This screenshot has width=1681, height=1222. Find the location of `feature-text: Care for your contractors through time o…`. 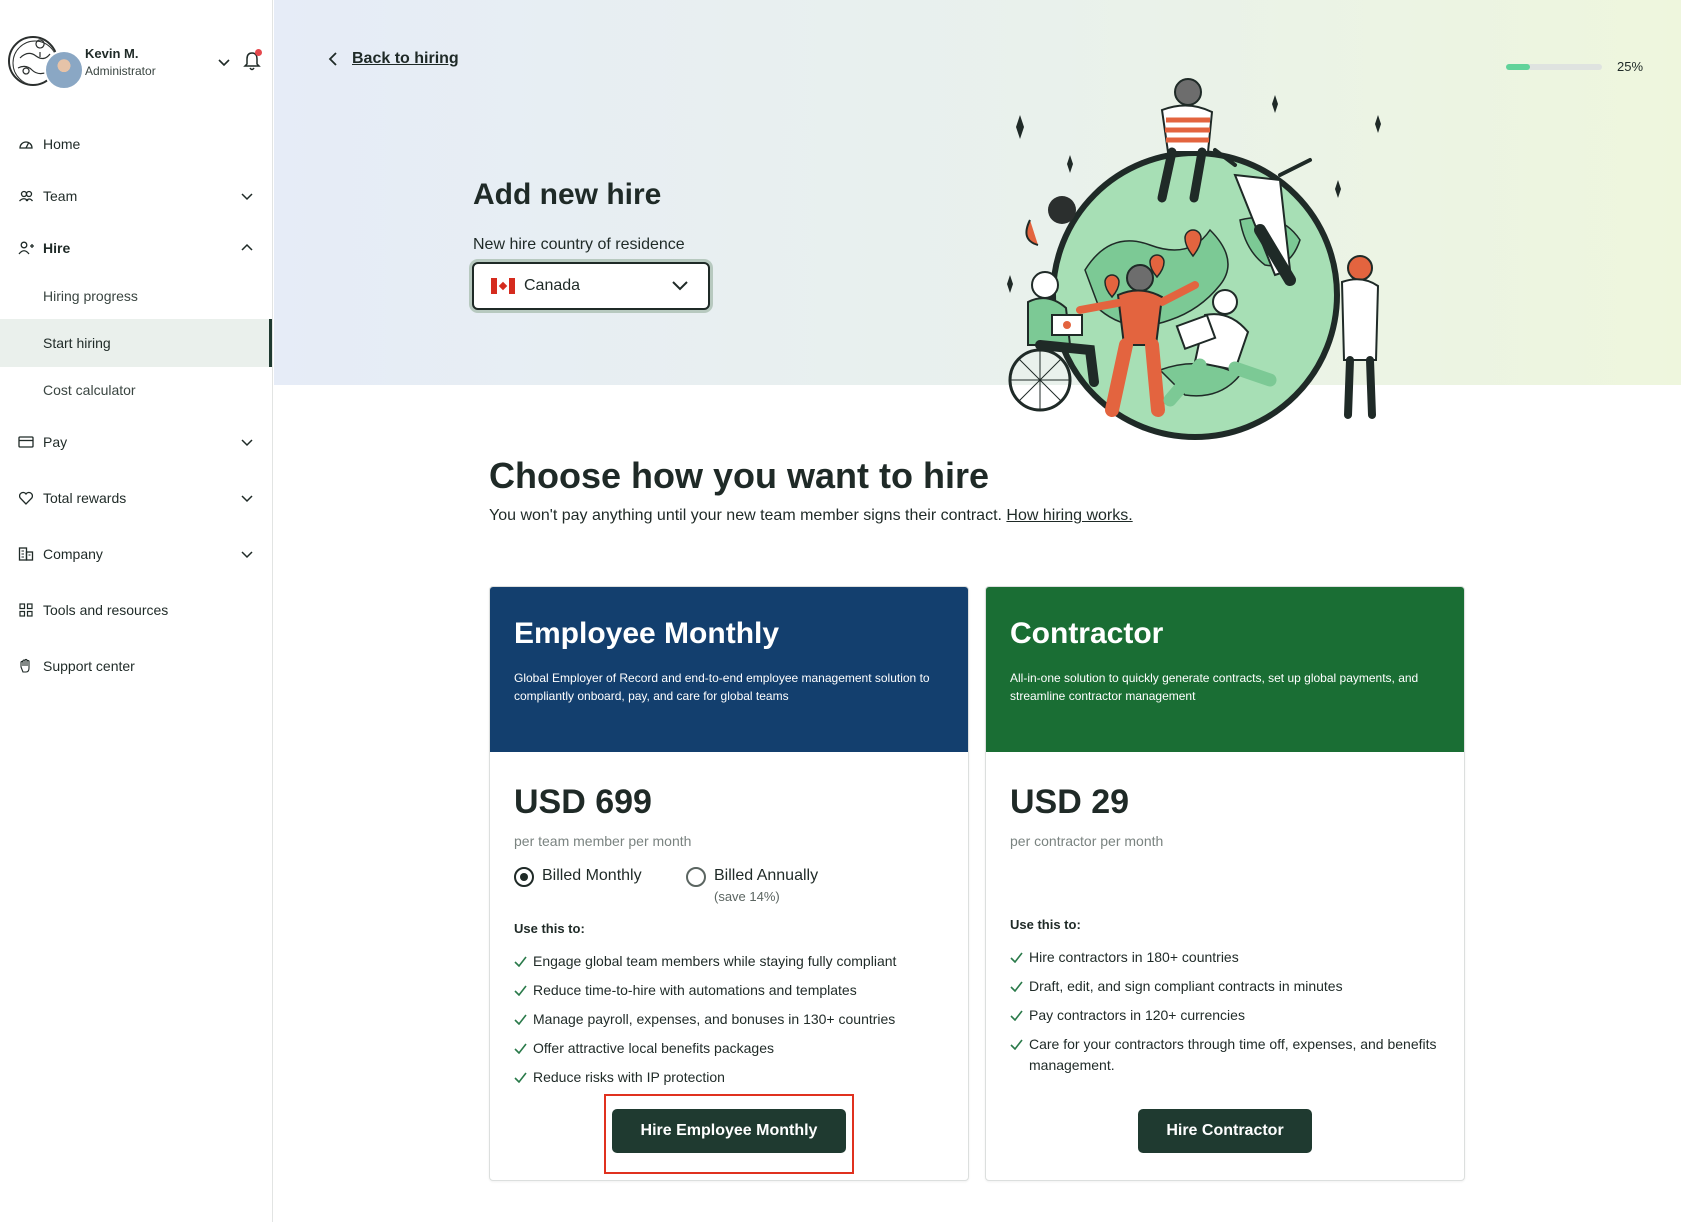

feature-text: Care for your contractors through time o… is located at coordinates (1233, 1054).